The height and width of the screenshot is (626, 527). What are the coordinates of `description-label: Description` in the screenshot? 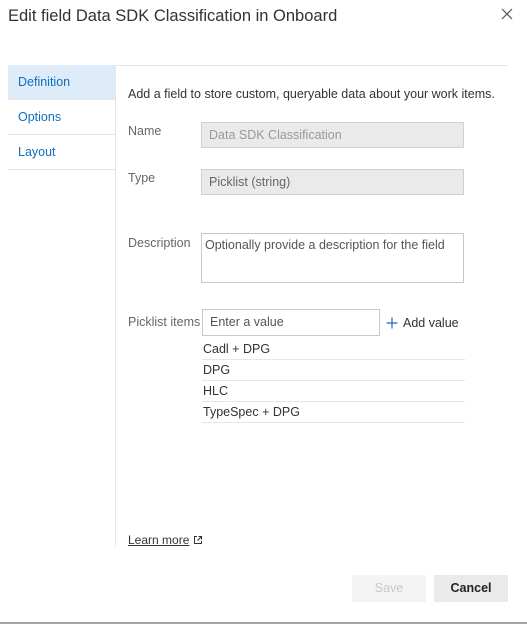 It's located at (159, 243).